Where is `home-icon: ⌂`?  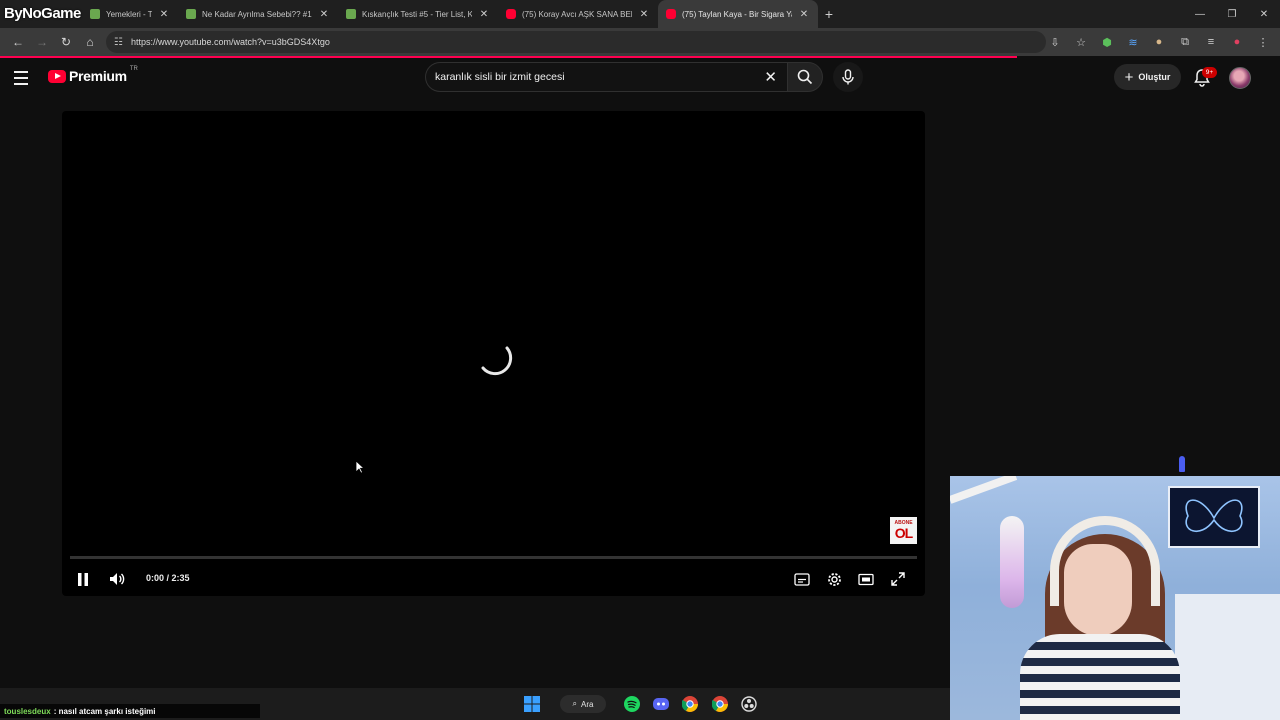
home-icon: ⌂ is located at coordinates (90, 42).